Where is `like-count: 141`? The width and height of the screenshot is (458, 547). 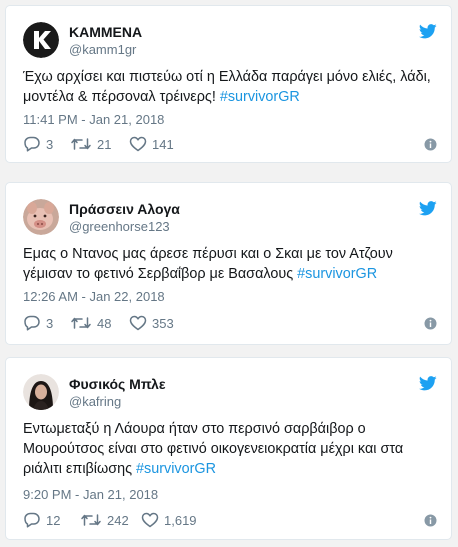
like-count: 141 is located at coordinates (163, 144).